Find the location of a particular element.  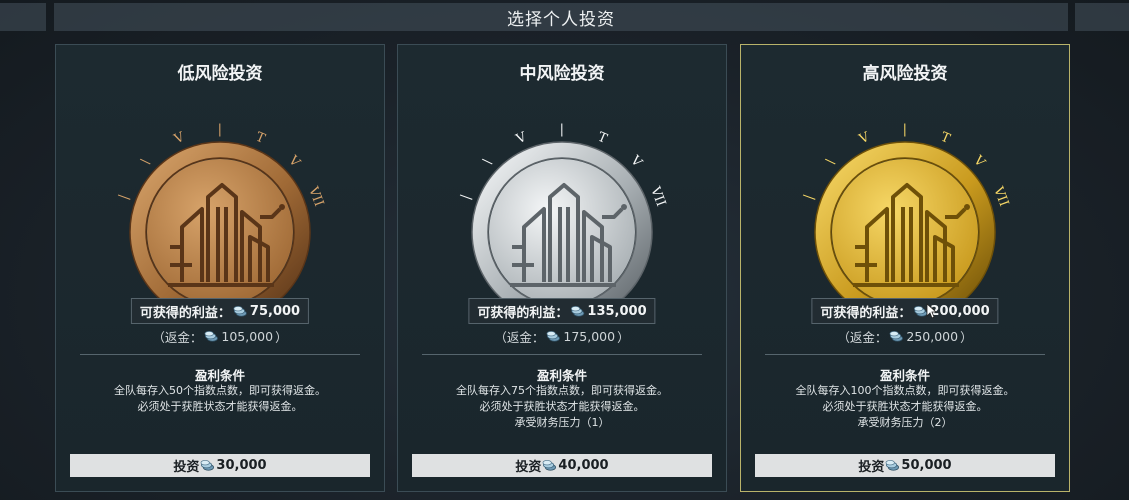

invest-button-value: 30,000 is located at coordinates (241, 465).